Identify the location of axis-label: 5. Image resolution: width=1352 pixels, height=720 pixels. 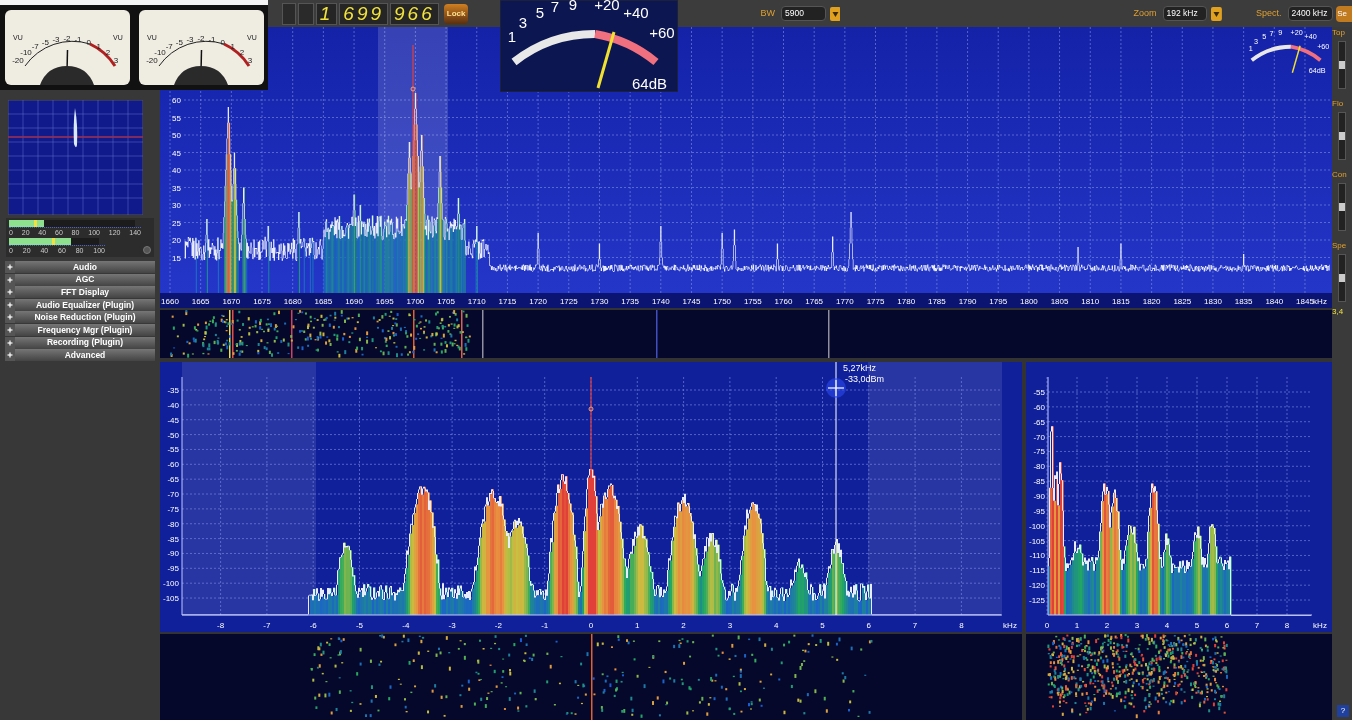
(1197, 625).